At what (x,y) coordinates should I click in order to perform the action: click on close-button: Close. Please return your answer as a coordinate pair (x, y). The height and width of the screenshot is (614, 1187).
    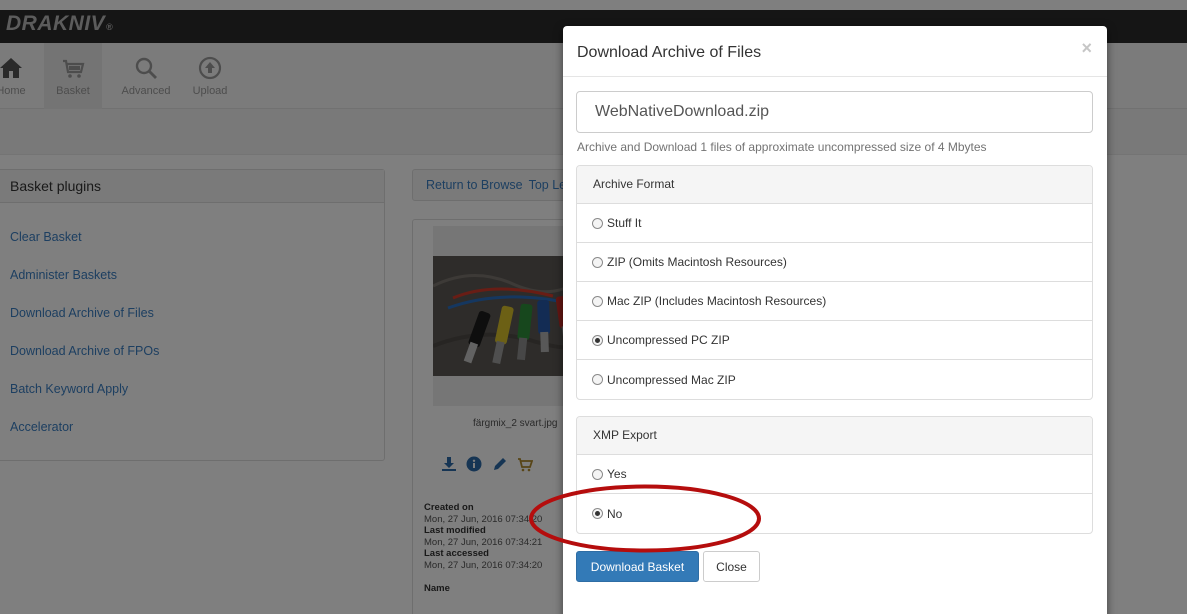
    Looking at the image, I should click on (731, 566).